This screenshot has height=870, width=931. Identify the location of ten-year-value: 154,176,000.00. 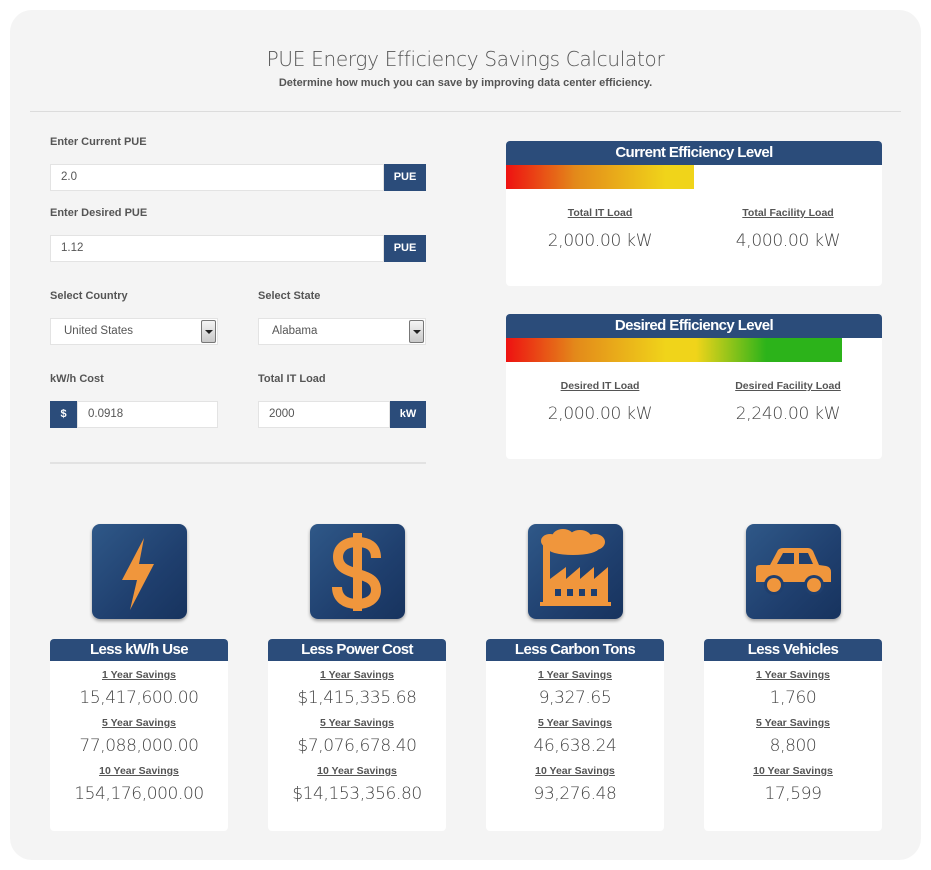
(139, 794).